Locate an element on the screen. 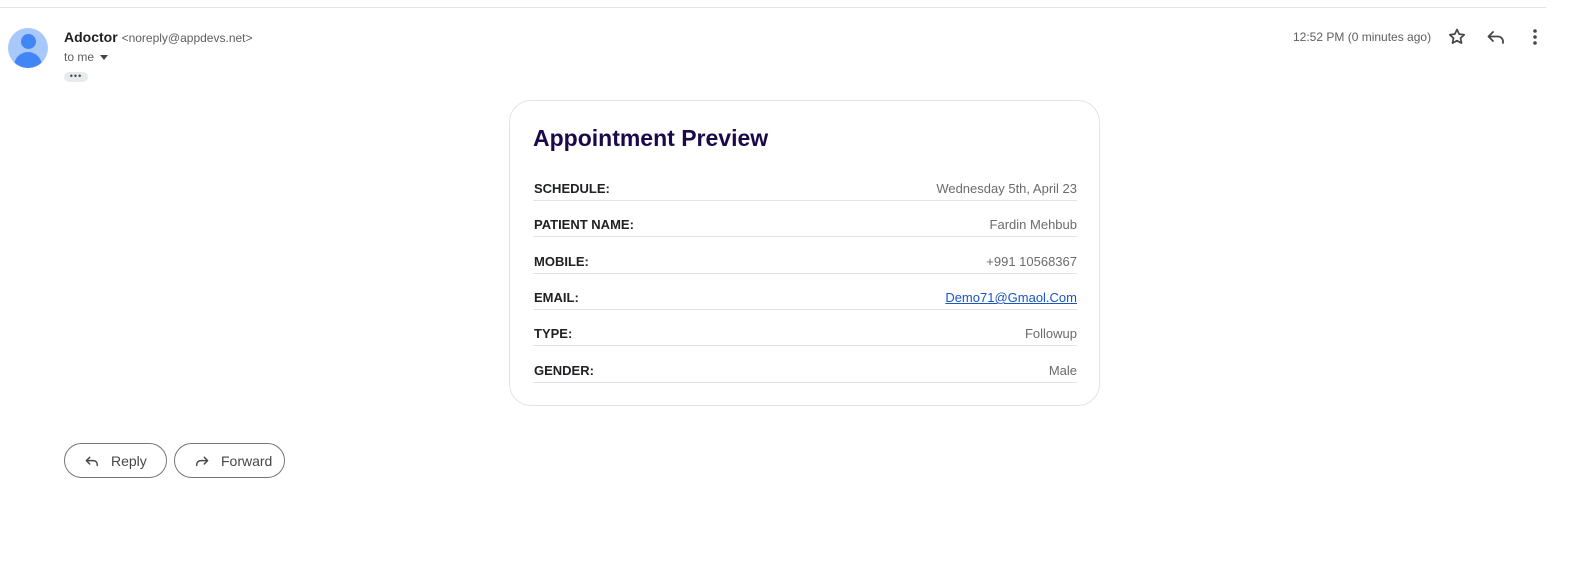 This screenshot has width=1592, height=568. recipient-details-toggle: to me is located at coordinates (86, 57).